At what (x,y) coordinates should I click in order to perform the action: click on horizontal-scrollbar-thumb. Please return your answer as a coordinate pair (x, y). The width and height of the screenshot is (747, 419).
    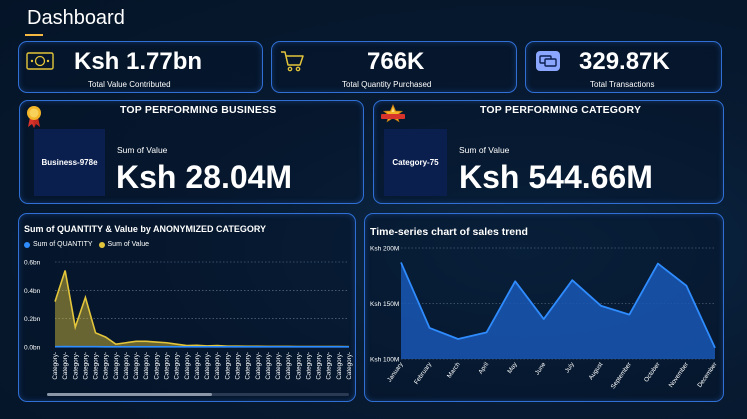
    Looking at the image, I should click on (129, 394).